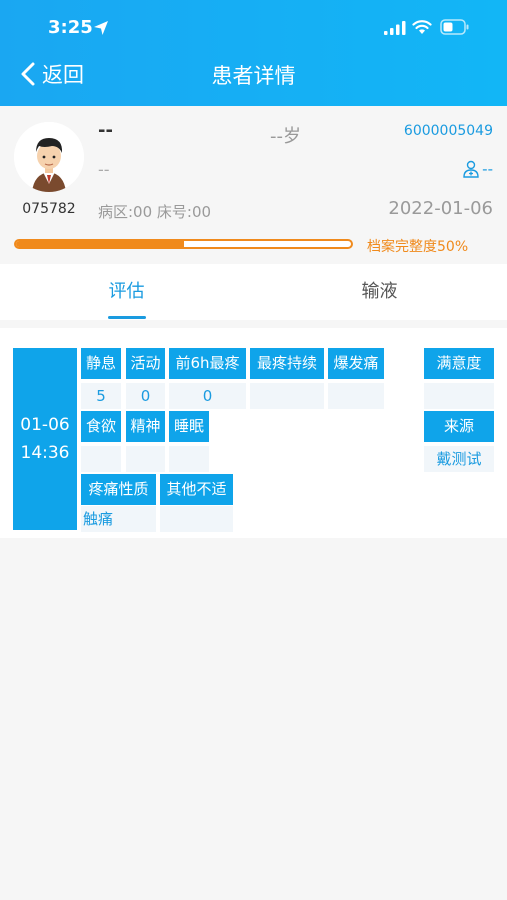 This screenshot has height=900, width=507. Describe the element at coordinates (448, 131) in the screenshot. I see `patient-number: 6000005049` at that location.